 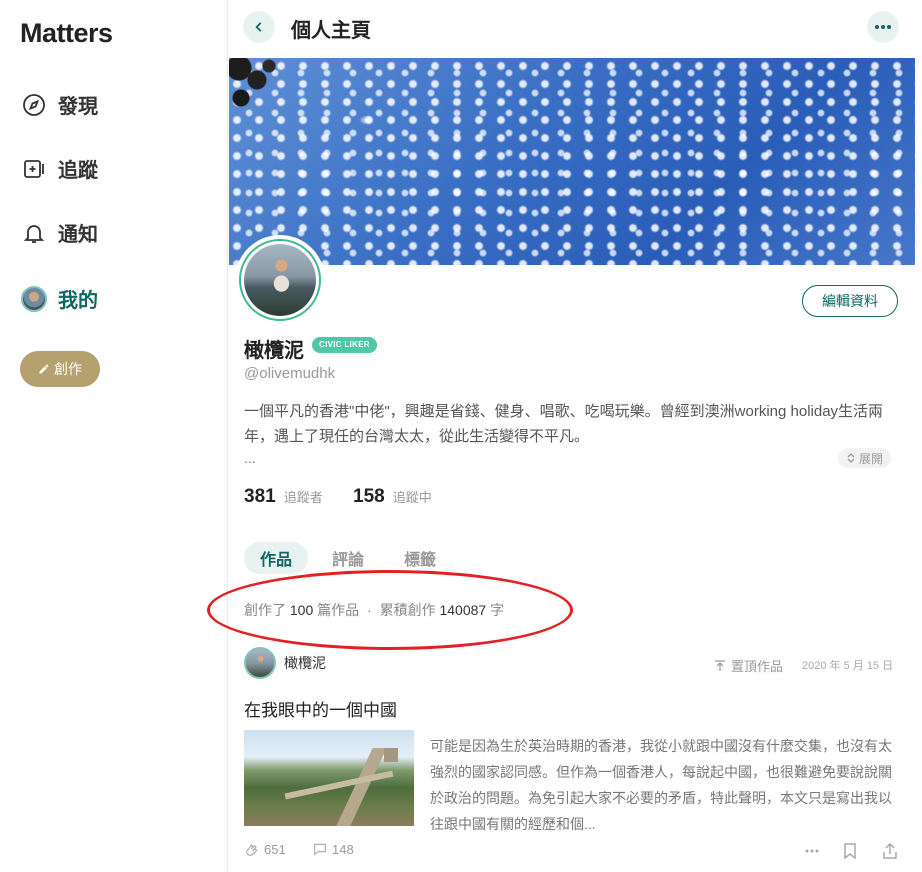 I want to click on chevron-left-icon, so click(x=258, y=27).